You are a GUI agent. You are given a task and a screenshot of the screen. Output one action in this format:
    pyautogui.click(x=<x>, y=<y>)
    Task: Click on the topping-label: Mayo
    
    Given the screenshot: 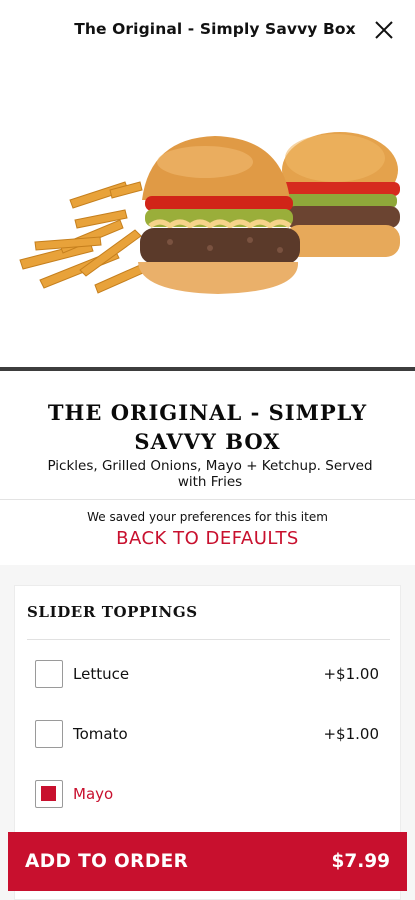 What is the action you would take?
    pyautogui.click(x=93, y=794)
    